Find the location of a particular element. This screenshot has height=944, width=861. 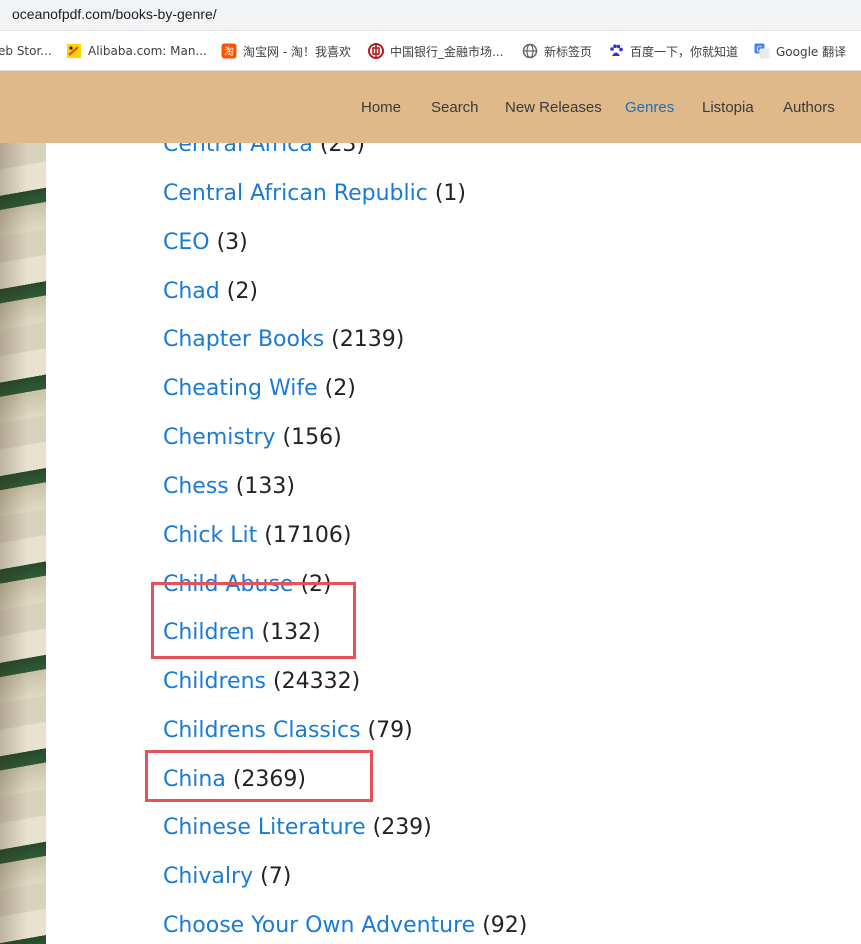

svg-text: 淘 is located at coordinates (229, 51).